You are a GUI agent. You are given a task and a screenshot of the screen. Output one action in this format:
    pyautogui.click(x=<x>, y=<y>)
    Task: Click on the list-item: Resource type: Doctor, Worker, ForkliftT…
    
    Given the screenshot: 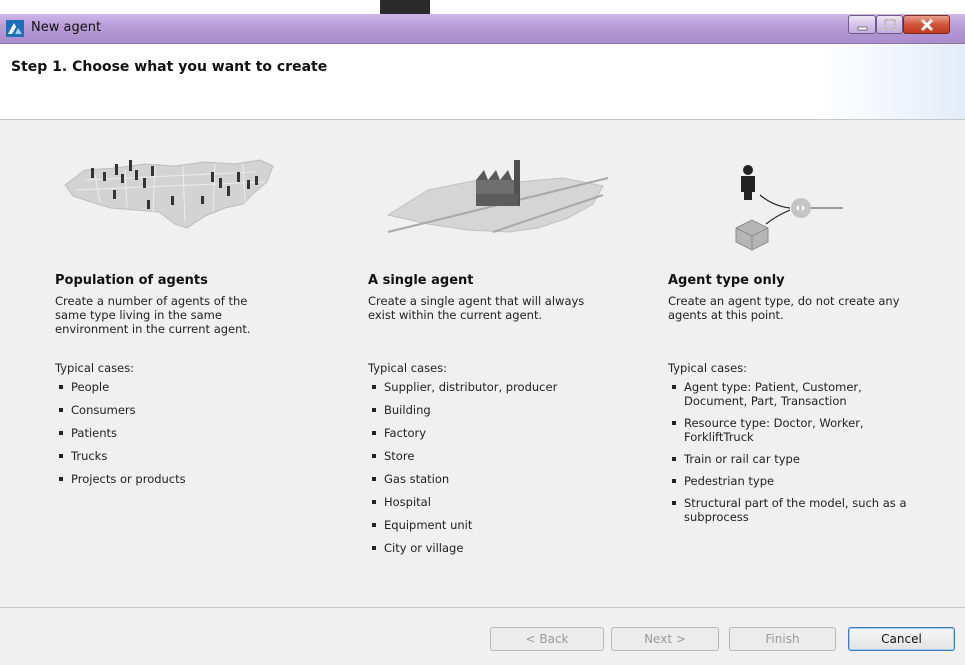 What is the action you would take?
    pyautogui.click(x=787, y=430)
    